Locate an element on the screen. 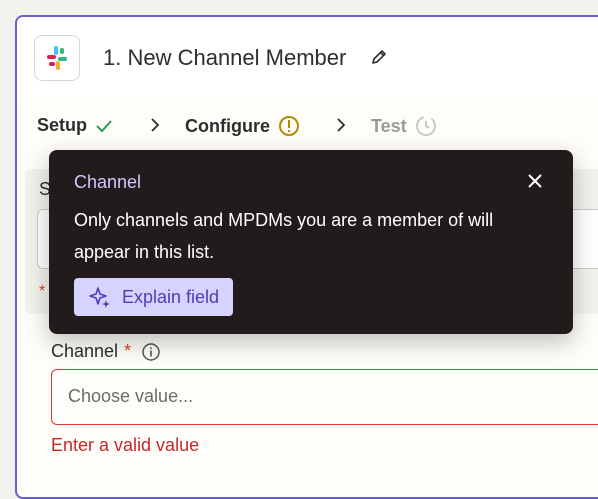 This screenshot has width=598, height=499. channel-error-message: Enter a valid value is located at coordinates (125, 445).